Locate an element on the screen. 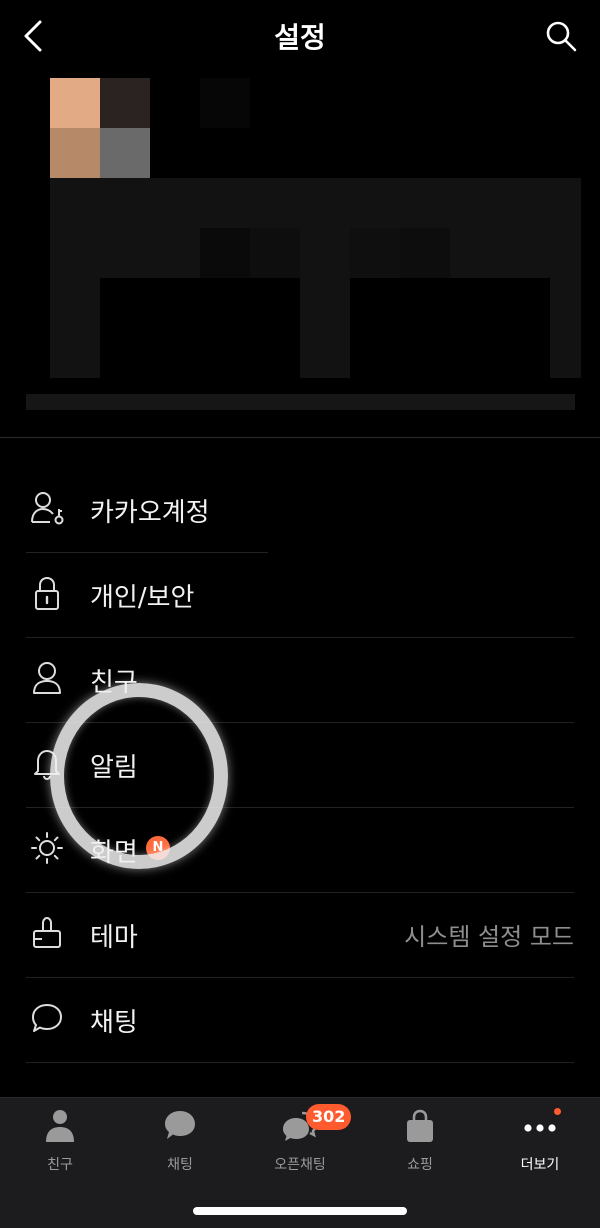 Image resolution: width=600 pixels, height=1228 pixels. tab-label: 더보기 is located at coordinates (540, 1165).